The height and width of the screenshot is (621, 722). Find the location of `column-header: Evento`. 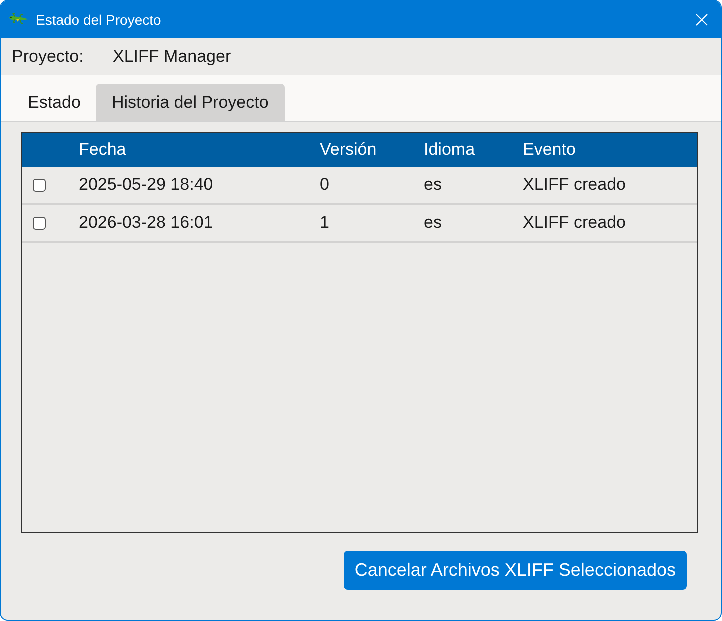

column-header: Evento is located at coordinates (550, 150).